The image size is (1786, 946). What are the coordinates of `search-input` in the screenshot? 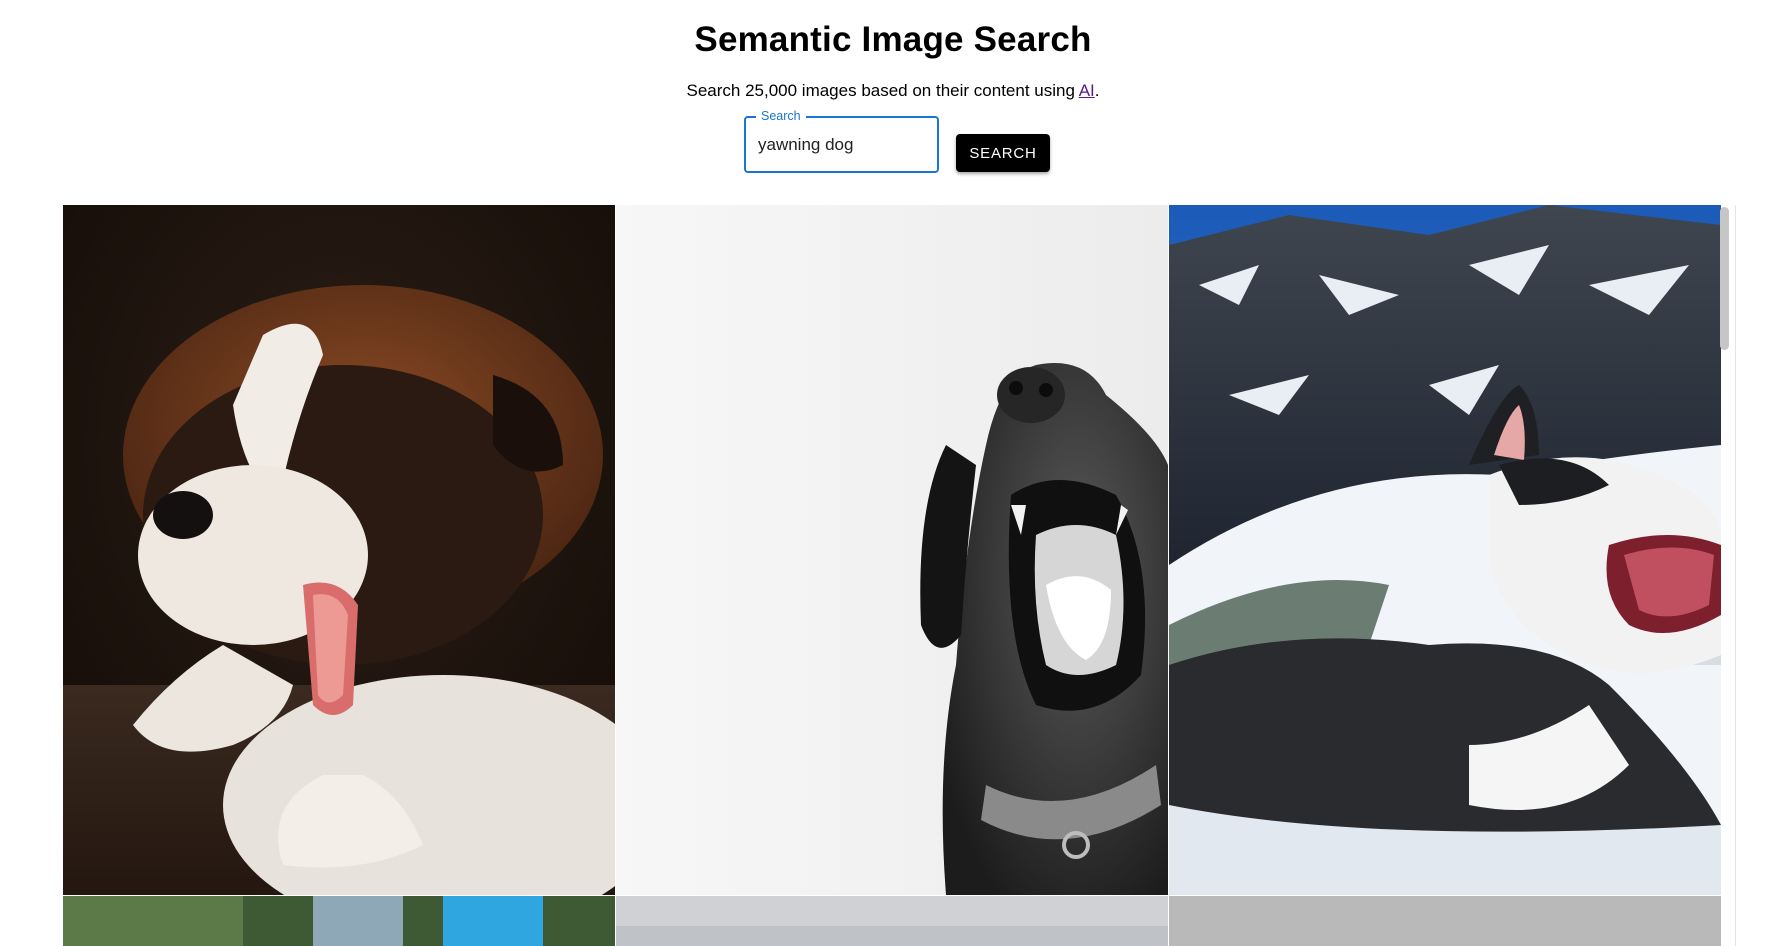 It's located at (843, 145).